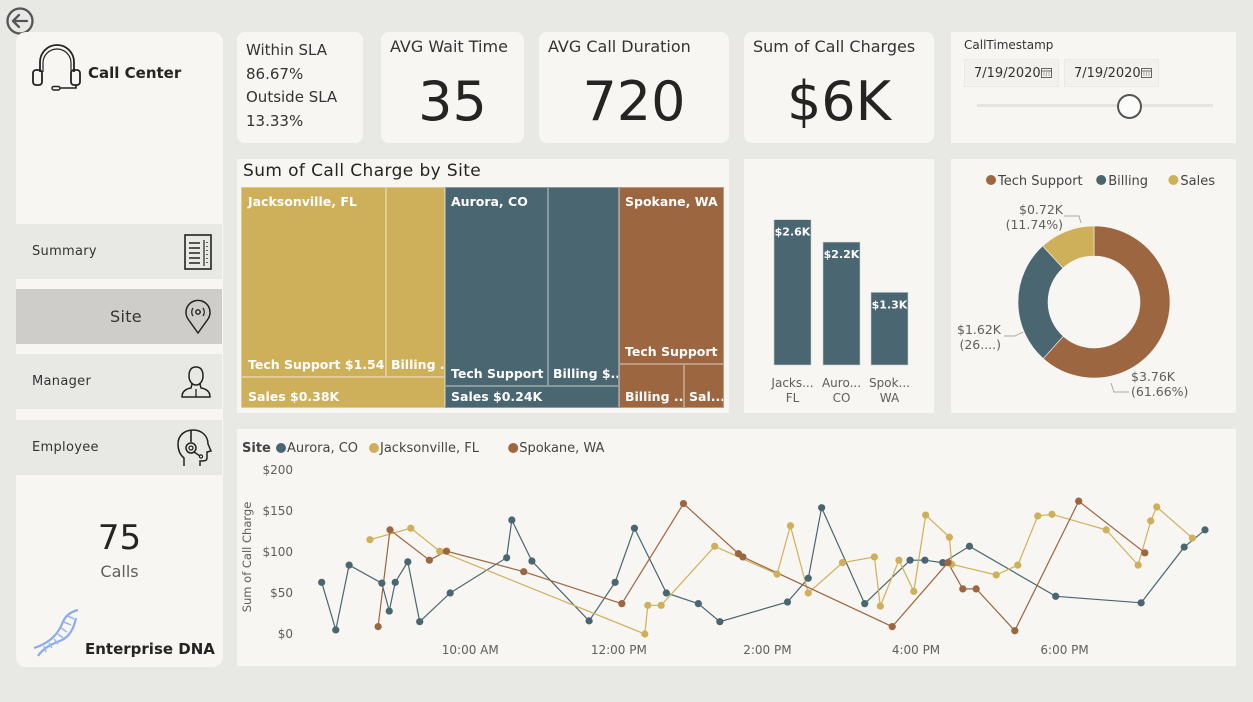 This screenshot has width=1253, height=702. I want to click on date-slider-handle, so click(1129, 106).